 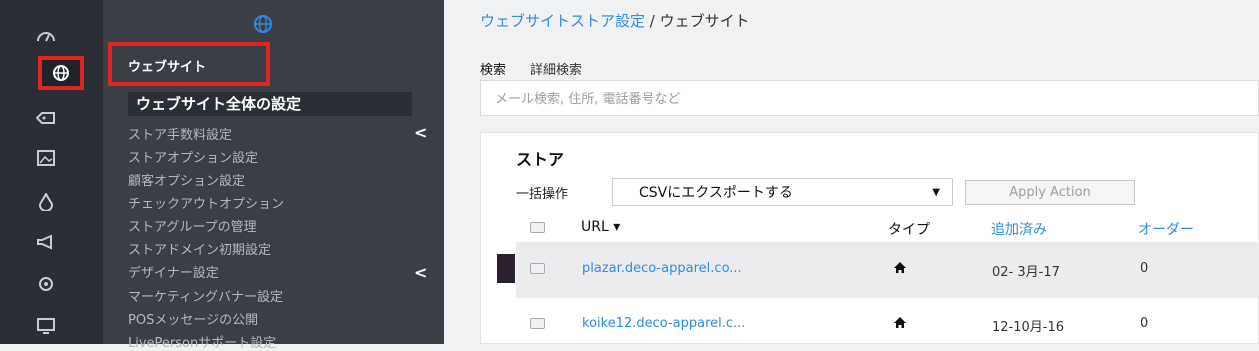 What do you see at coordinates (270, 104) in the screenshot?
I see `sidebar-item-active: ウェブサイト全体の設定` at bounding box center [270, 104].